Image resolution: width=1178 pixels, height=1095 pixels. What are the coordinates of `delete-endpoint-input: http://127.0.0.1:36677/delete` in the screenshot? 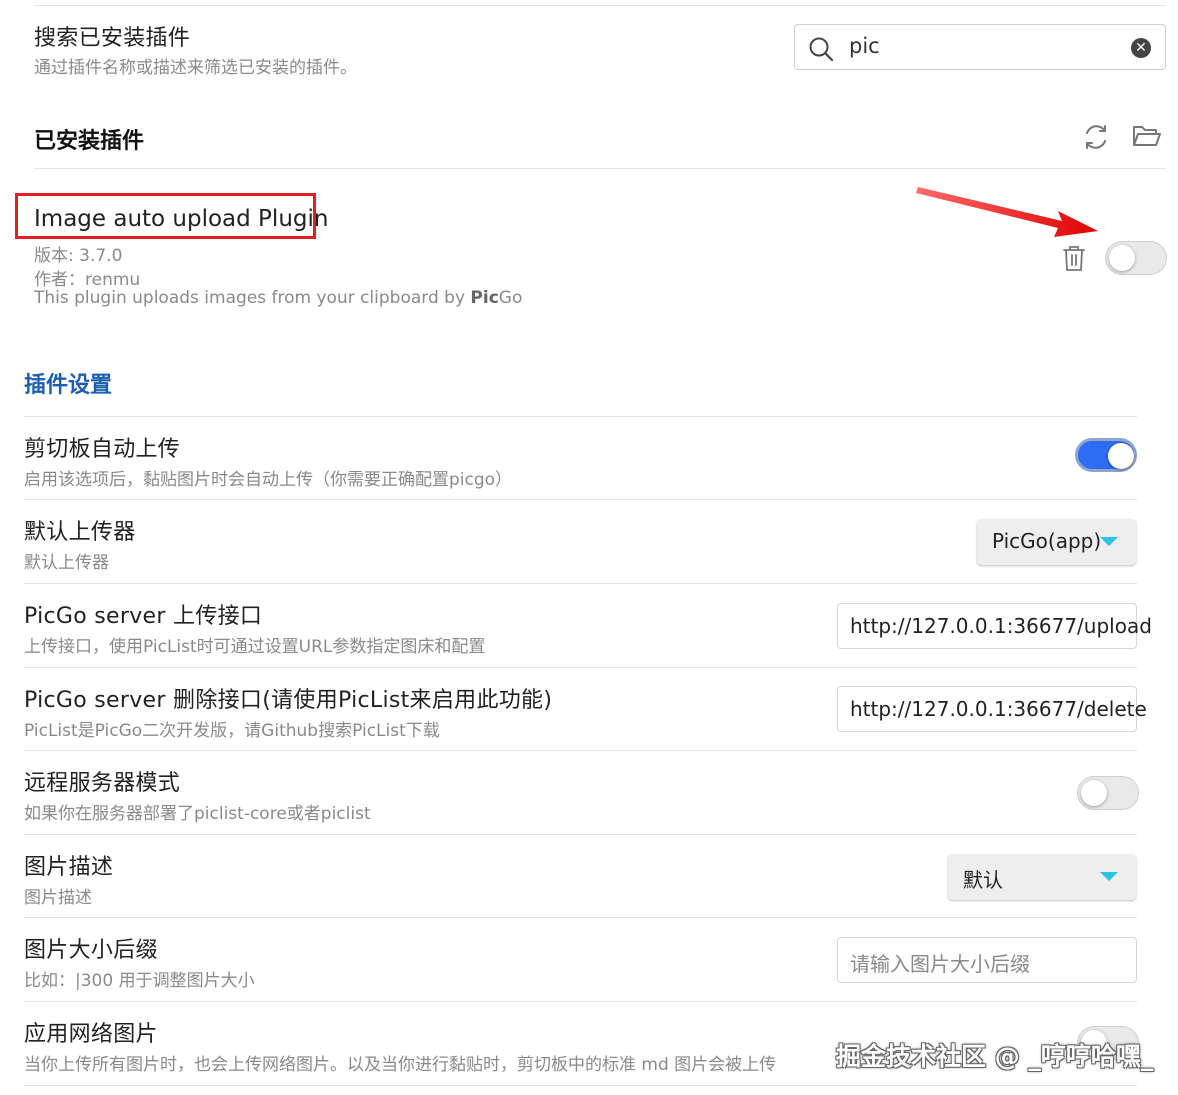 It's located at (992, 709).